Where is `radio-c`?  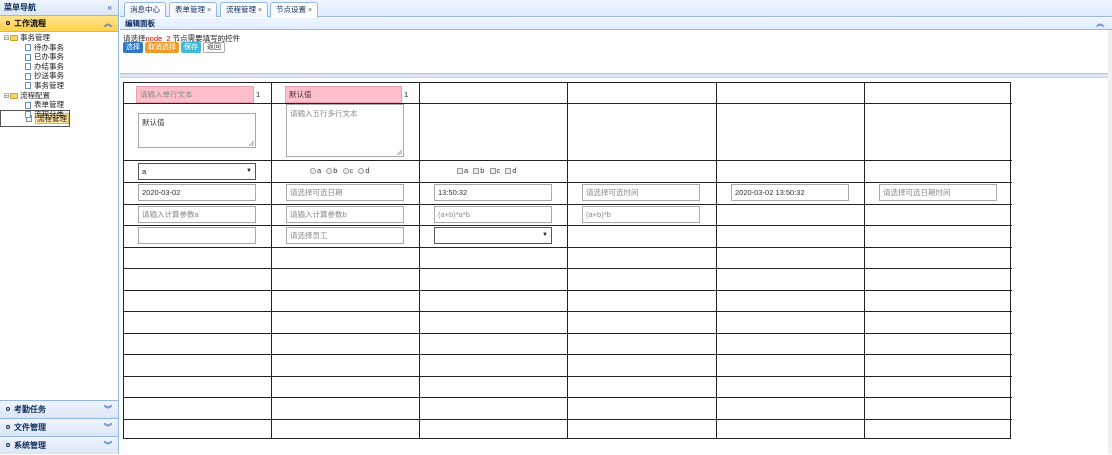
radio-c is located at coordinates (345, 170).